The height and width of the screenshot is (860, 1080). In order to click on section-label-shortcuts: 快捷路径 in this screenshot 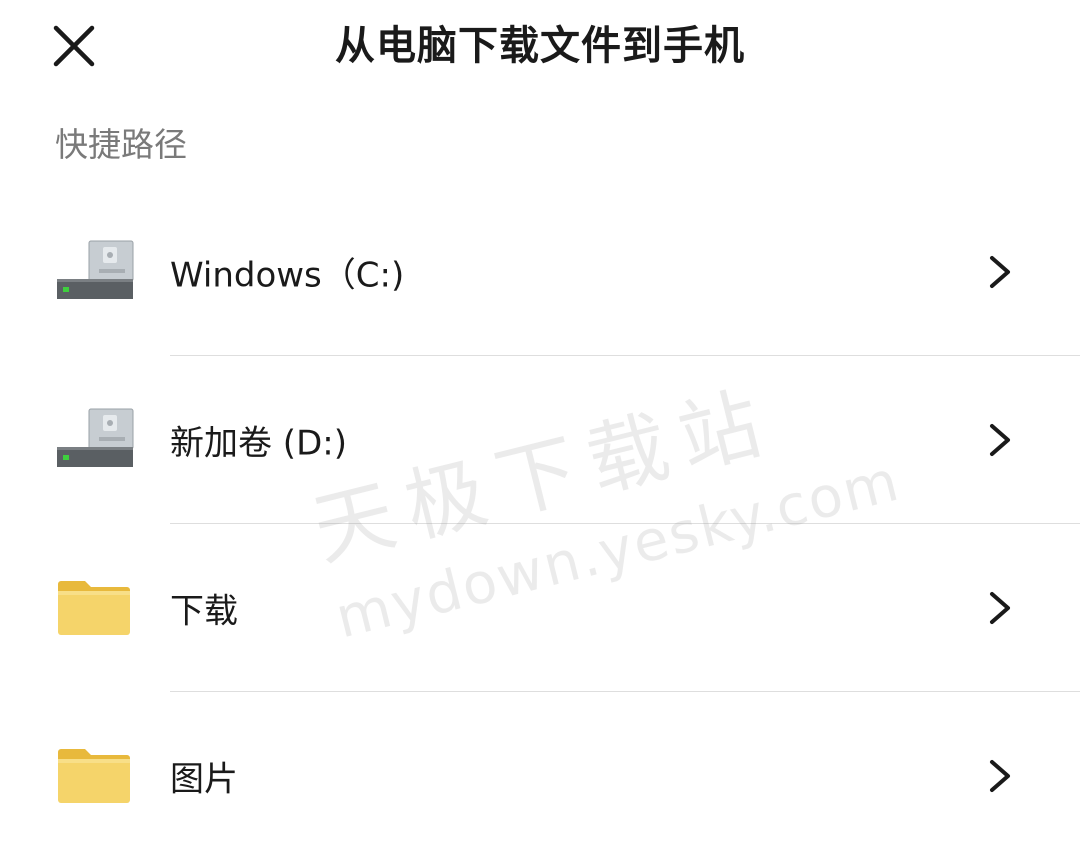, I will do `click(121, 144)`.